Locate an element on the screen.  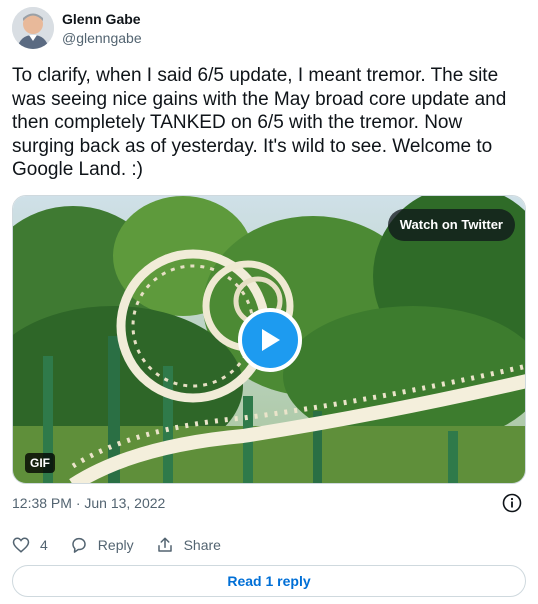
read-replies-button: Read 1 reply is located at coordinates (269, 581).